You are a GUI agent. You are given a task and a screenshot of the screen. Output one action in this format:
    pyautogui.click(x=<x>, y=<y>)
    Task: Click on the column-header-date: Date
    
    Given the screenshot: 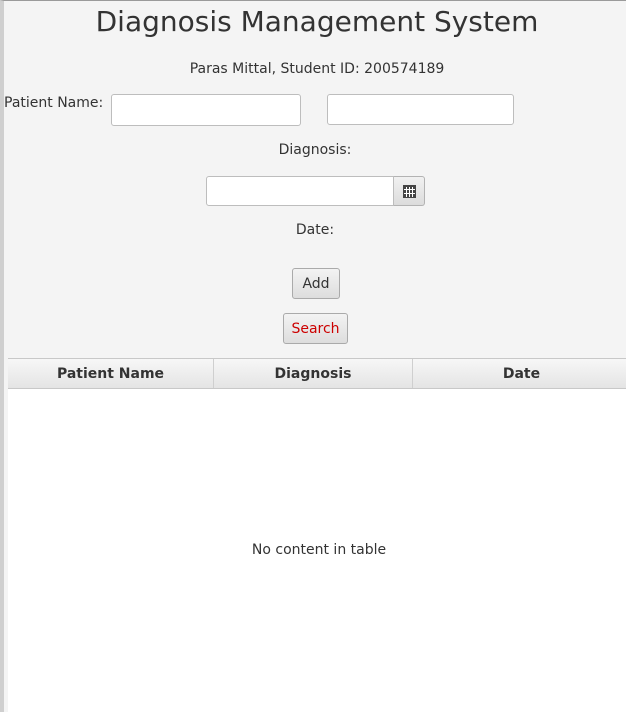 What is the action you would take?
    pyautogui.click(x=519, y=373)
    